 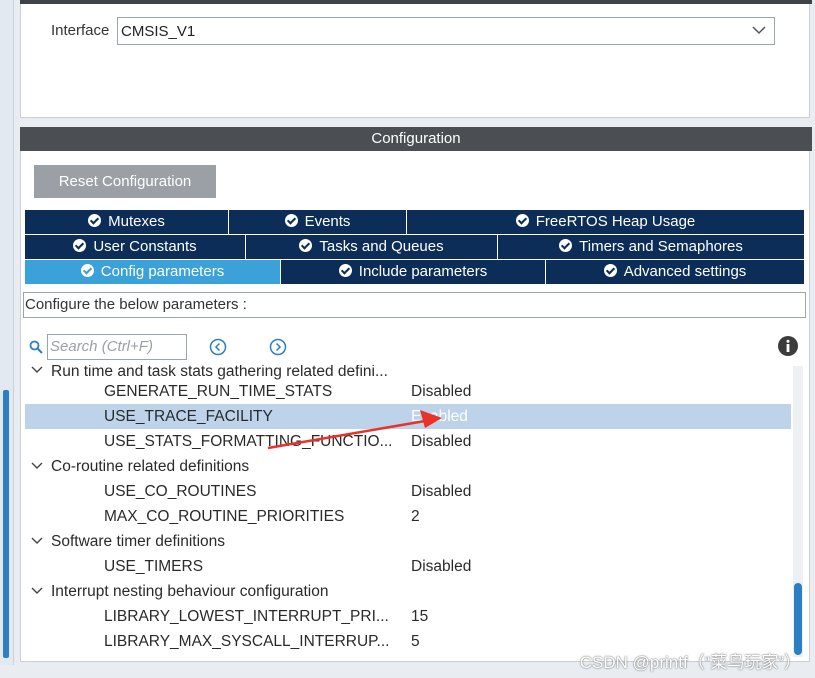 What do you see at coordinates (408, 441) in the screenshot?
I see `table-row: USE_STATS_FORMATTING_FUNCTIO... Disabled` at bounding box center [408, 441].